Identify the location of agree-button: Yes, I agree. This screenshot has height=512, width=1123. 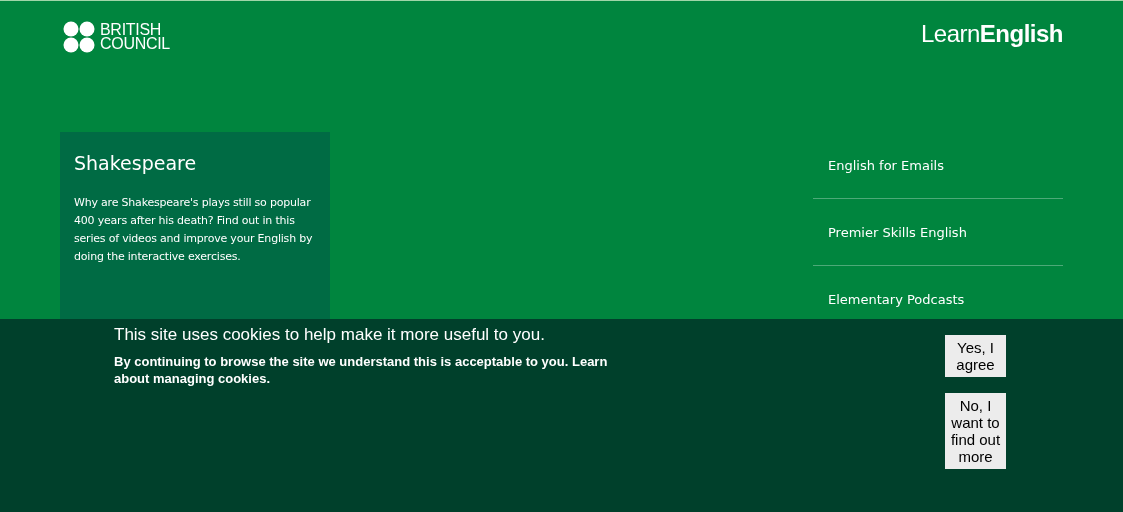
(975, 356).